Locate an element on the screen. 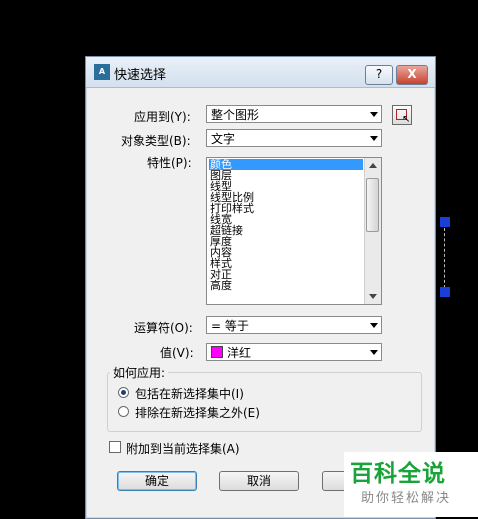 Image resolution: width=478 pixels, height=519 pixels. how-to-apply-group is located at coordinates (264, 402).